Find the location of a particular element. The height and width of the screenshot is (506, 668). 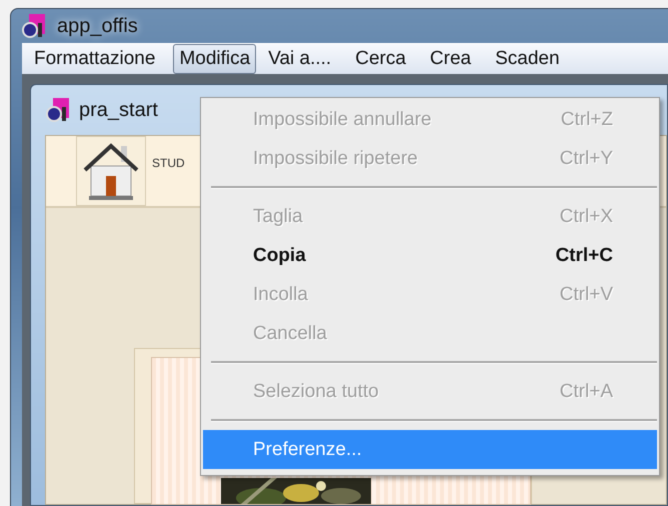

toolbar-label: STUD is located at coordinates (168, 163).